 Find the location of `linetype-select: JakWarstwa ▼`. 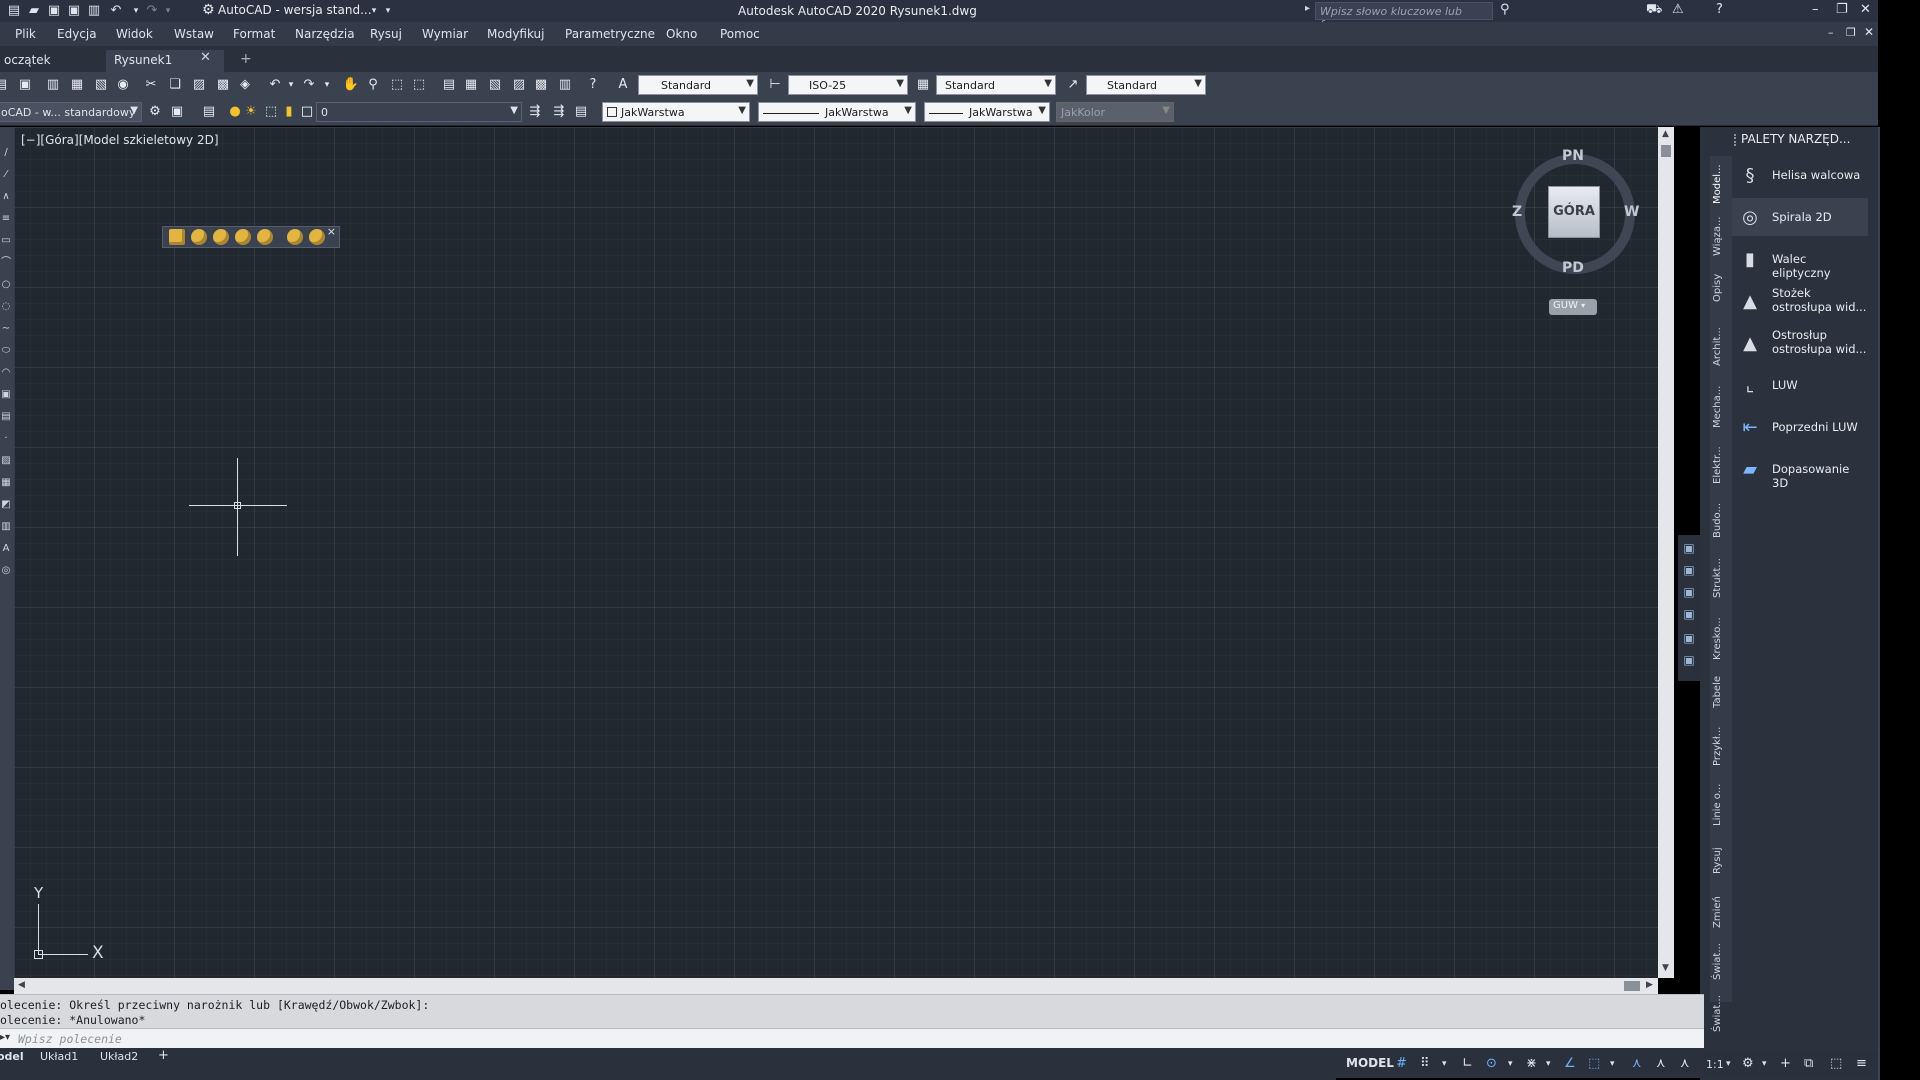

linetype-select: JakWarstwa ▼ is located at coordinates (837, 112).